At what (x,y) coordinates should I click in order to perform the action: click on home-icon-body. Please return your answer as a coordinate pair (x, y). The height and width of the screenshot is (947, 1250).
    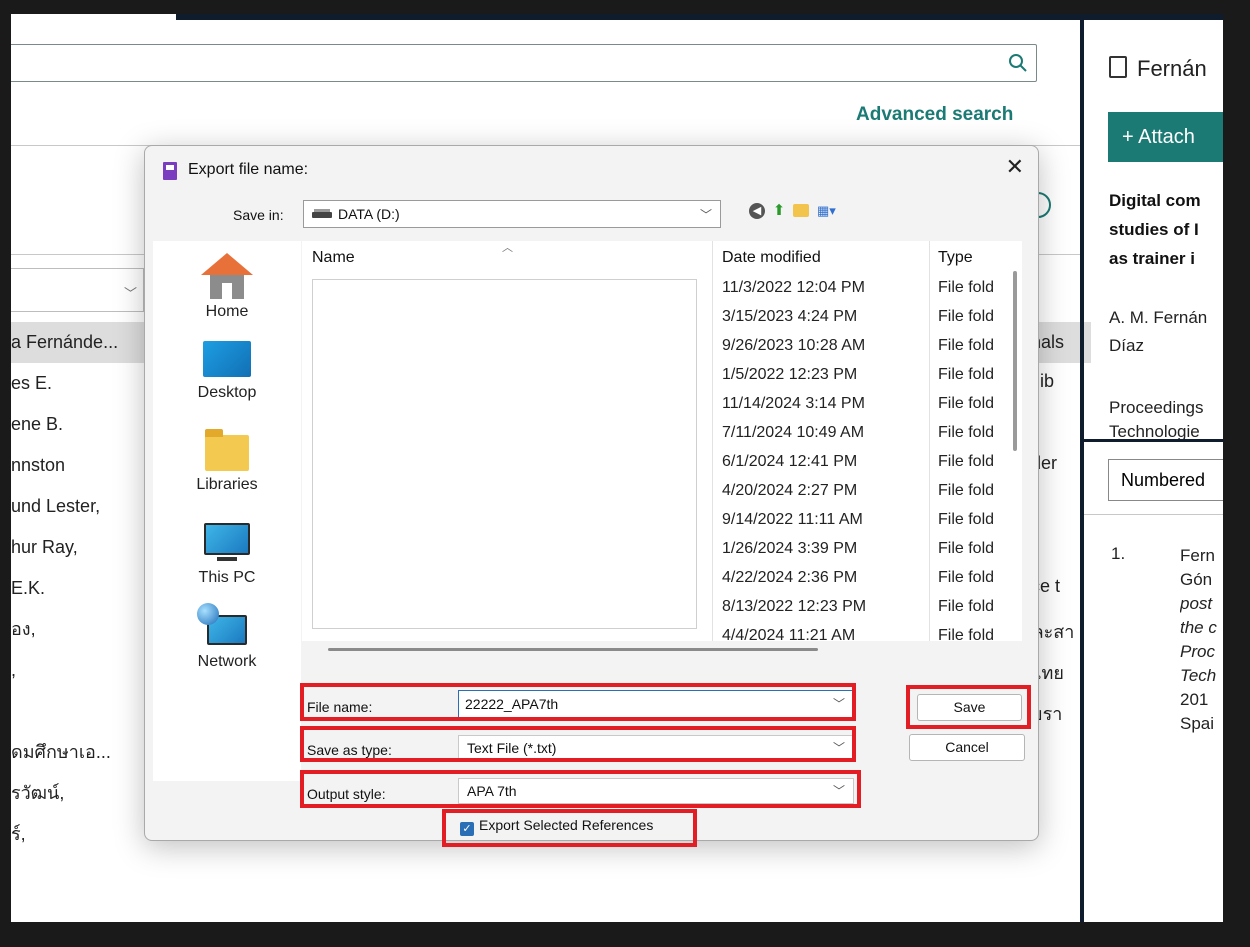
    Looking at the image, I should click on (227, 287).